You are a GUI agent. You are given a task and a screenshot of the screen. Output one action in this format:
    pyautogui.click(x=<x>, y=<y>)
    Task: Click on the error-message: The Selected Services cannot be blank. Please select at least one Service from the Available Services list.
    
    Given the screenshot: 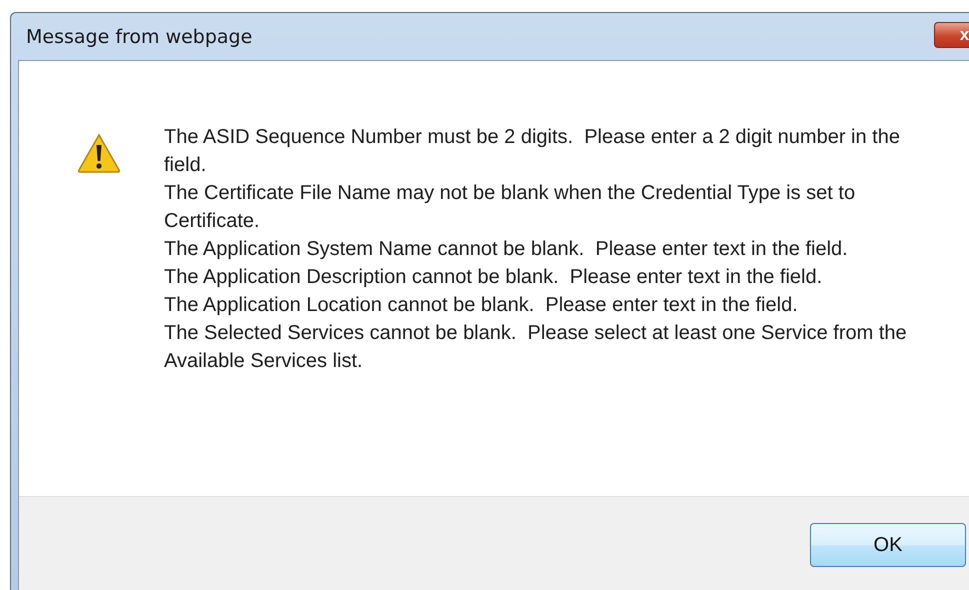 What is the action you would take?
    pyautogui.click(x=536, y=347)
    